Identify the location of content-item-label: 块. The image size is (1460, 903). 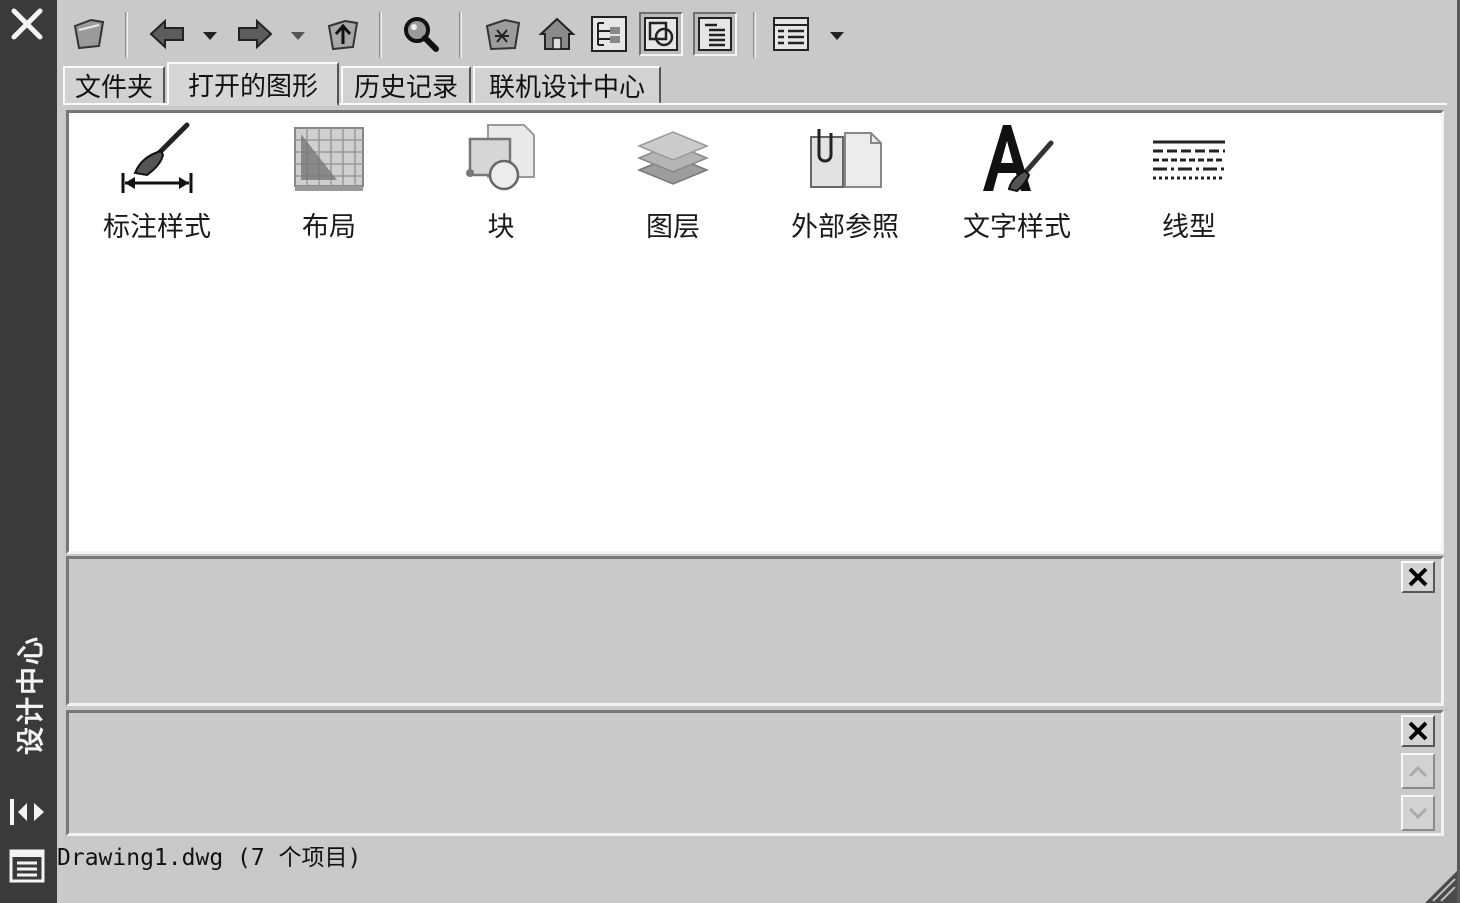
(501, 227).